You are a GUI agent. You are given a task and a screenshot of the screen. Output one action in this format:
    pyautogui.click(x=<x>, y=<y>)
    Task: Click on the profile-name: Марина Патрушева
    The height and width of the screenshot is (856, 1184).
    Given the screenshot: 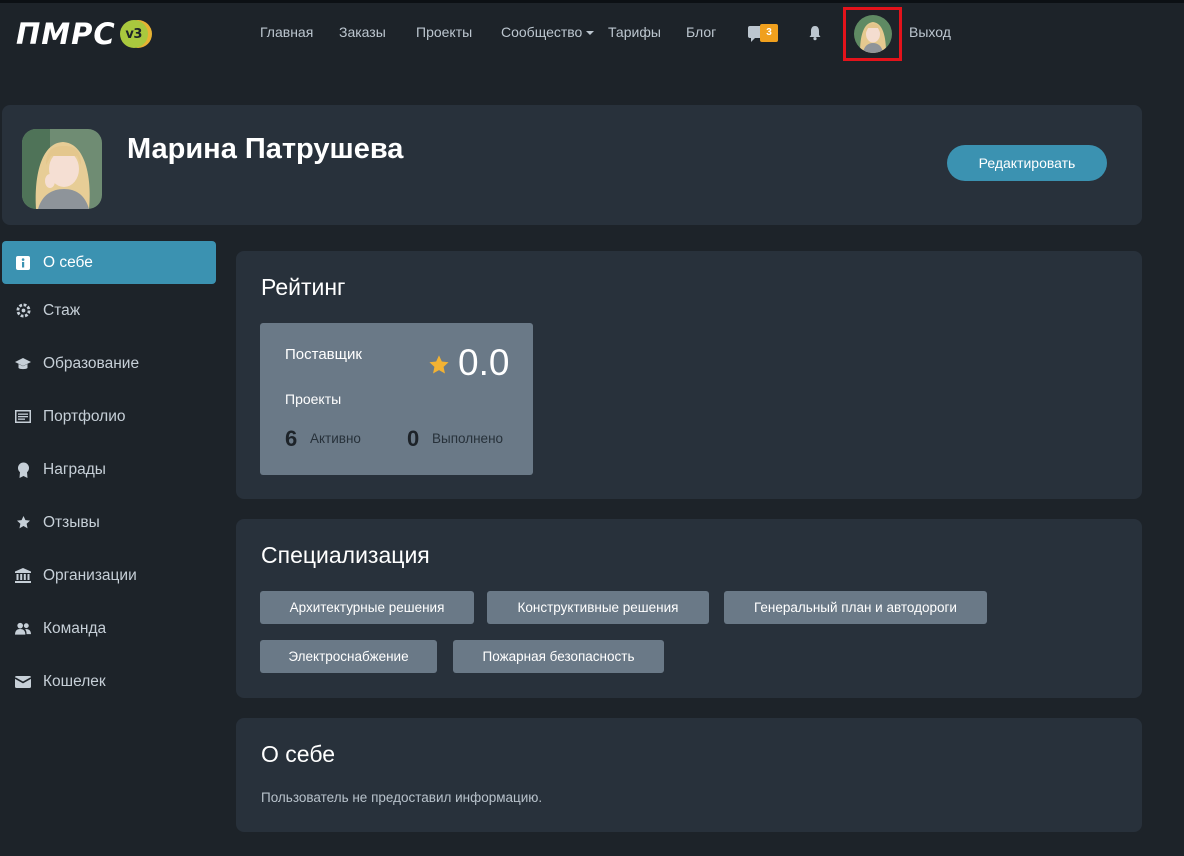 What is the action you would take?
    pyautogui.click(x=265, y=149)
    